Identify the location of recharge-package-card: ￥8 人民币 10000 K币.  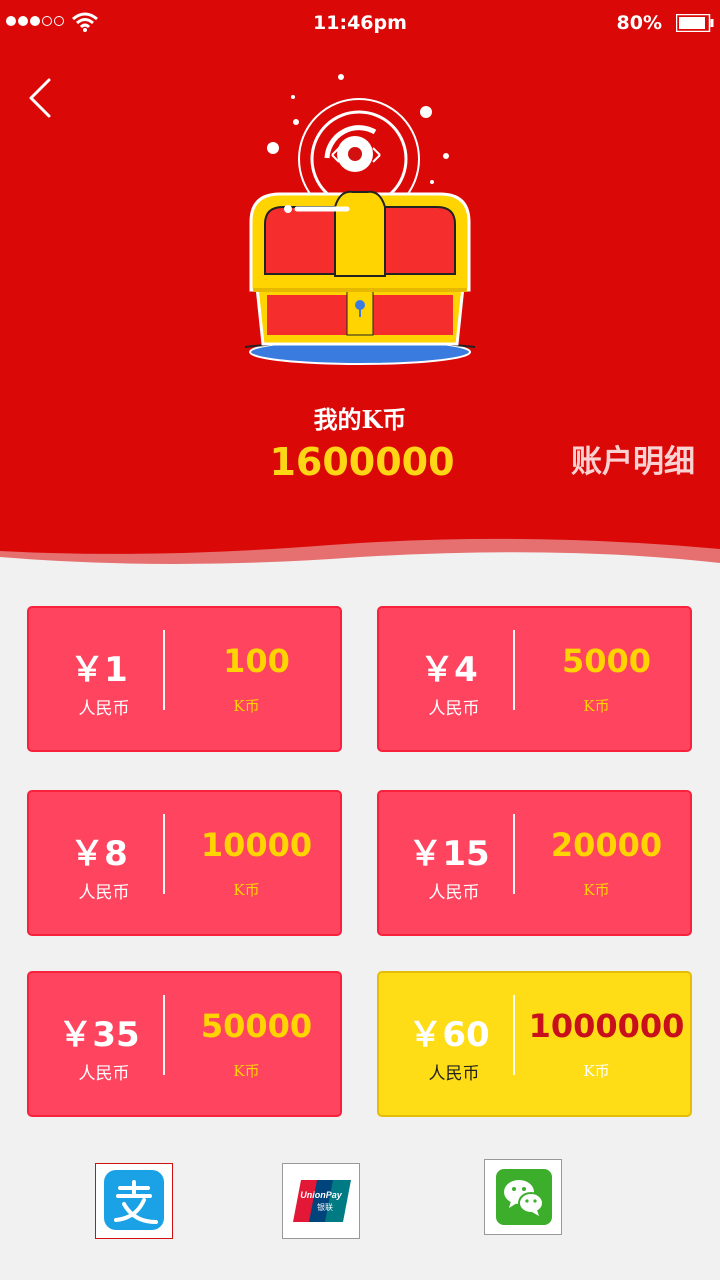
(184, 863).